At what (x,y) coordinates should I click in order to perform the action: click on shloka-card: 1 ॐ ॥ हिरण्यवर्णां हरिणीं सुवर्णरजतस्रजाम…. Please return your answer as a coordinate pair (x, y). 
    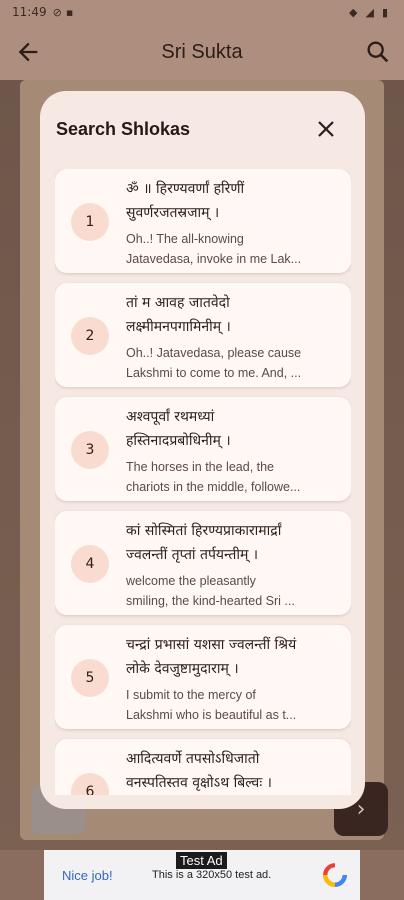
    Looking at the image, I should click on (203, 221).